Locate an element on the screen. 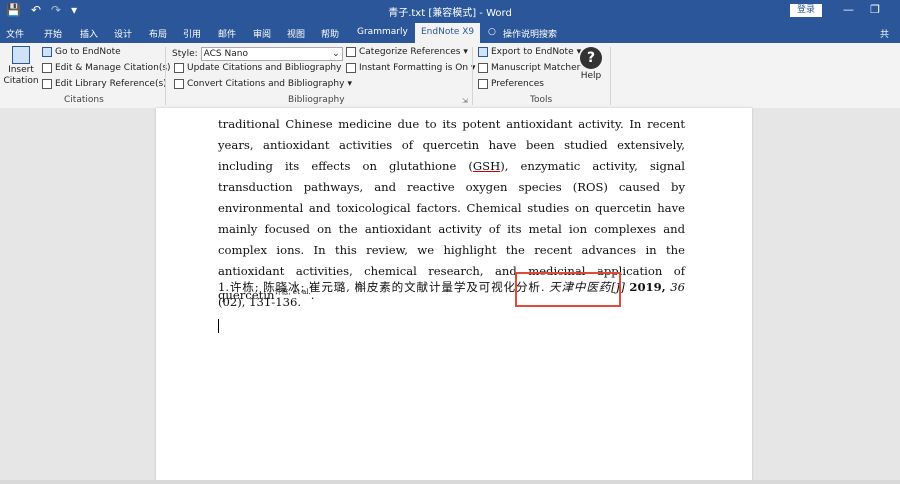 Image resolution: width=900 pixels, height=484 pixels. help-label: Help is located at coordinates (591, 76).